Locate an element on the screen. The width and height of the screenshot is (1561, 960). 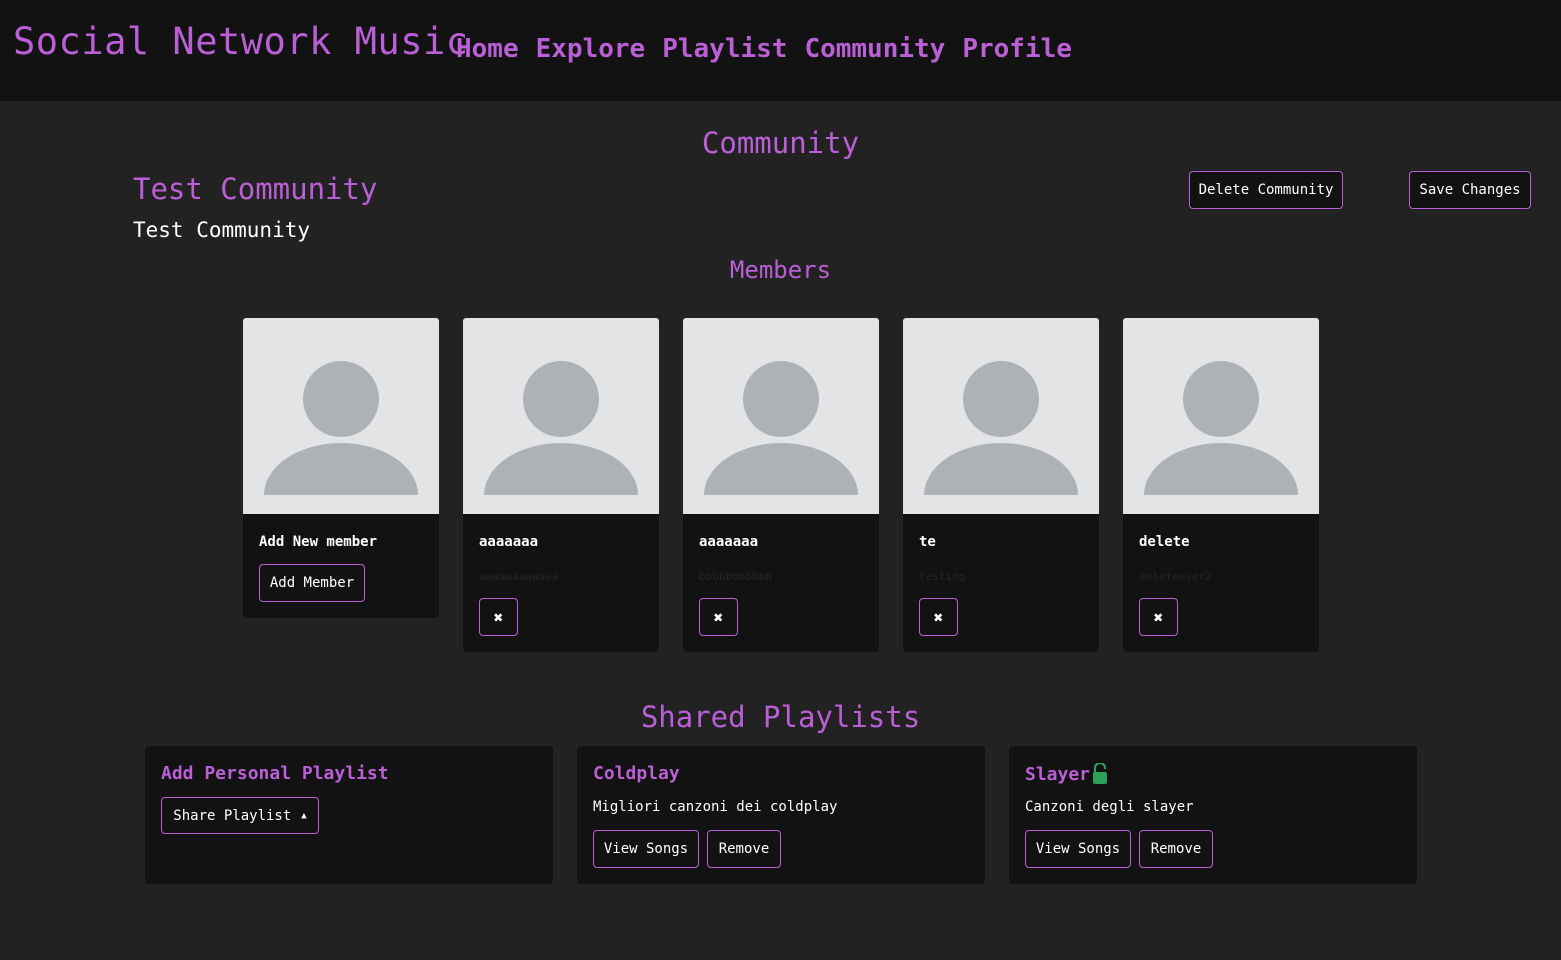
nav-link-home: Home is located at coordinates (487, 49).